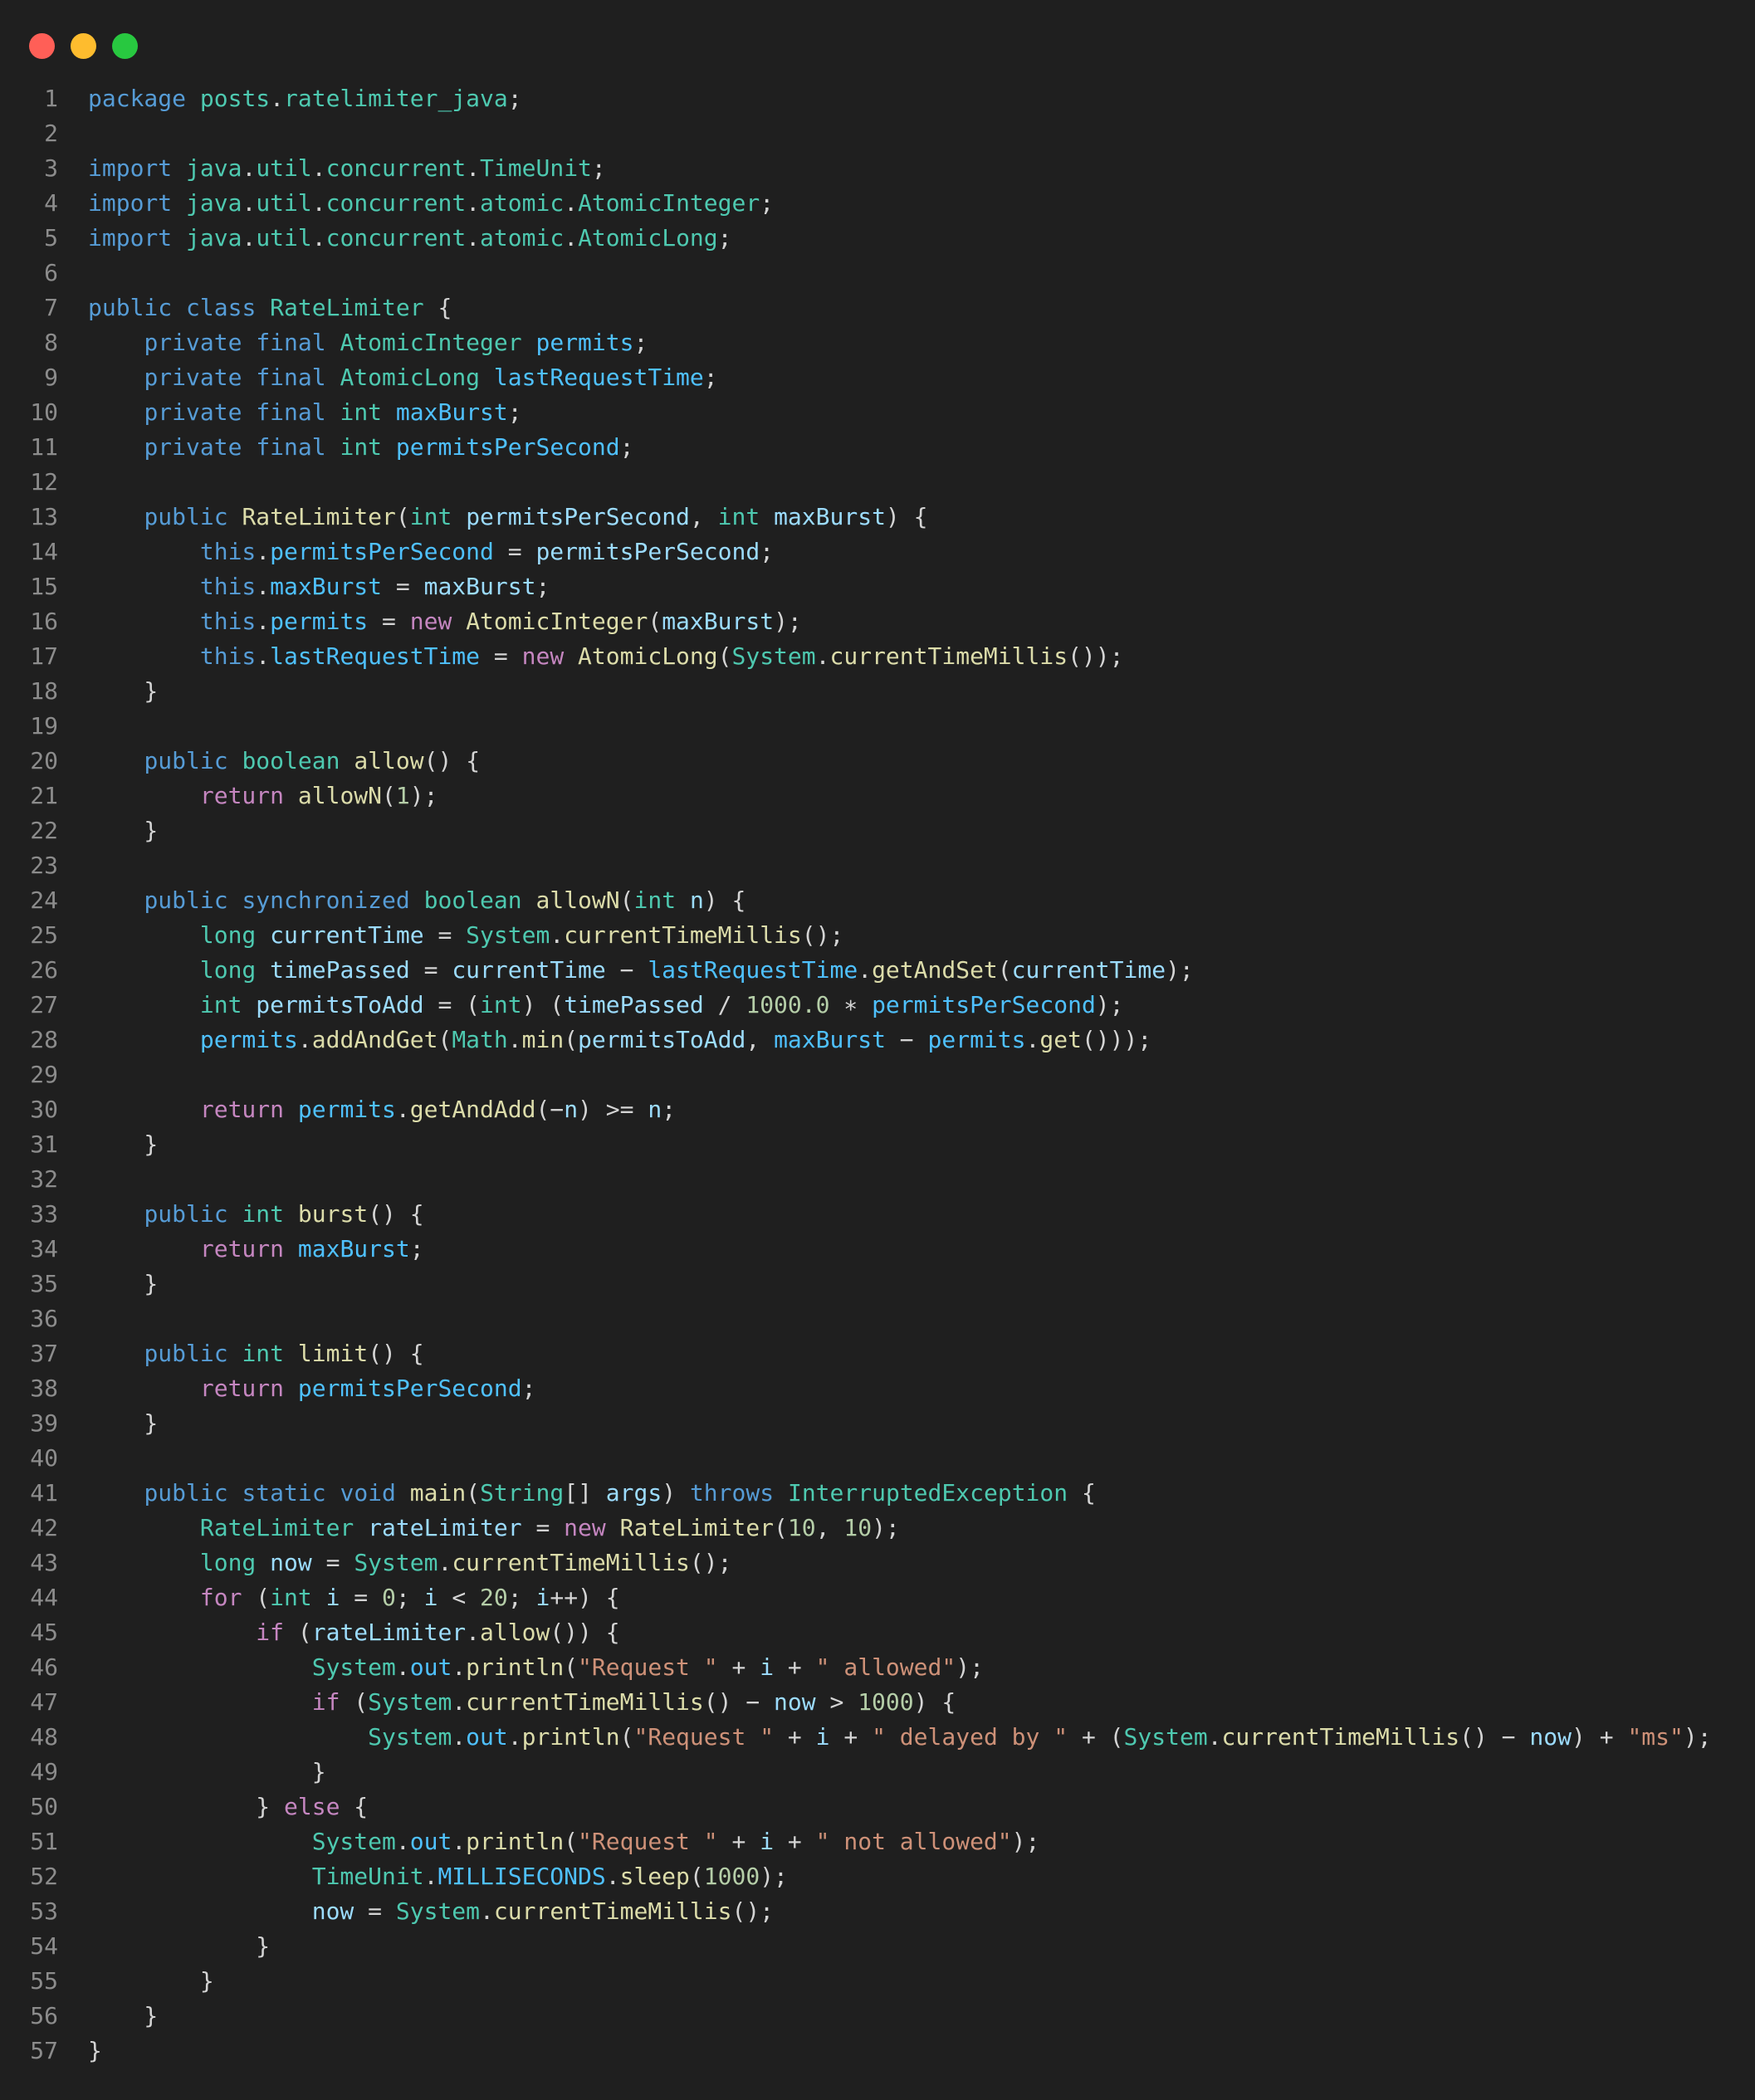 This screenshot has width=1755, height=2100. What do you see at coordinates (44, 760) in the screenshot?
I see `line-number: 20` at bounding box center [44, 760].